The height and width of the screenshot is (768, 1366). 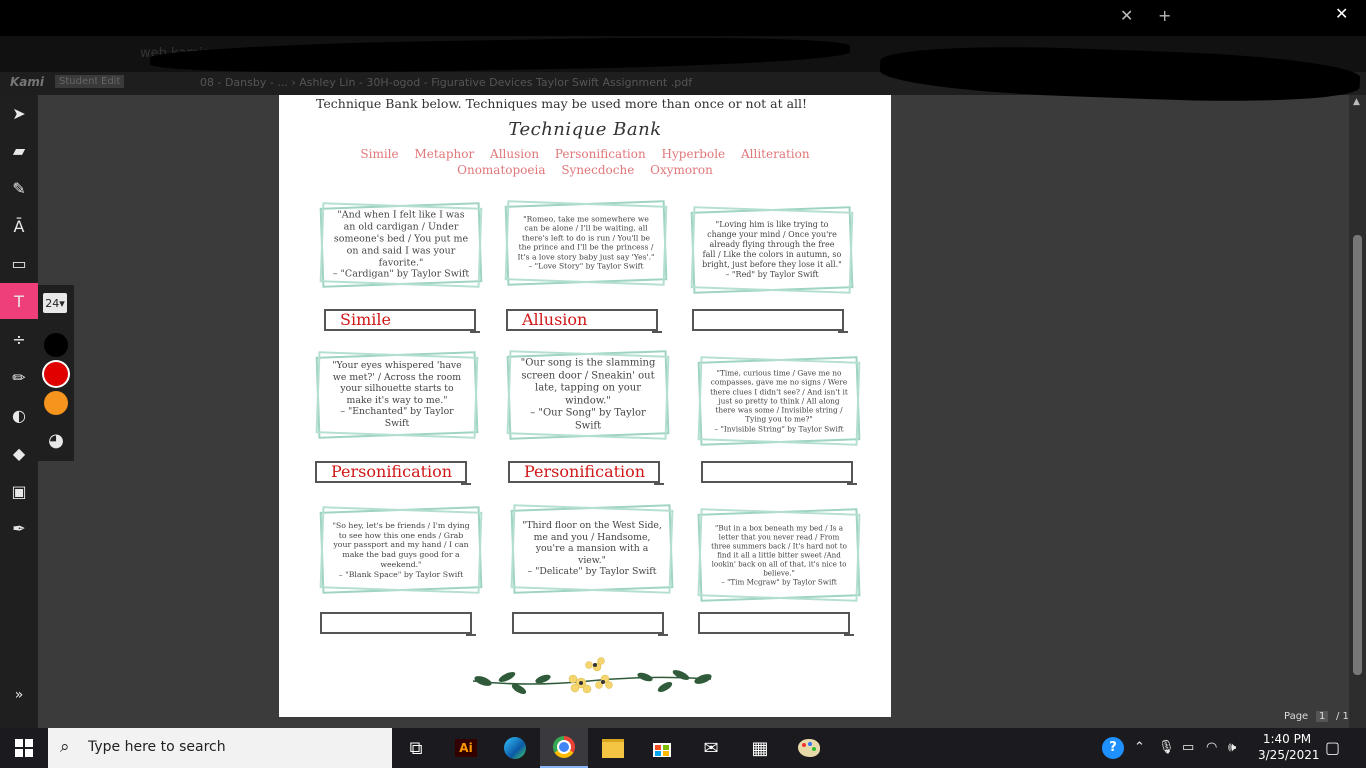 I want to click on technique-bank-row-2: Onomatopoeia Synecdoche Oxymoron, so click(x=585, y=170).